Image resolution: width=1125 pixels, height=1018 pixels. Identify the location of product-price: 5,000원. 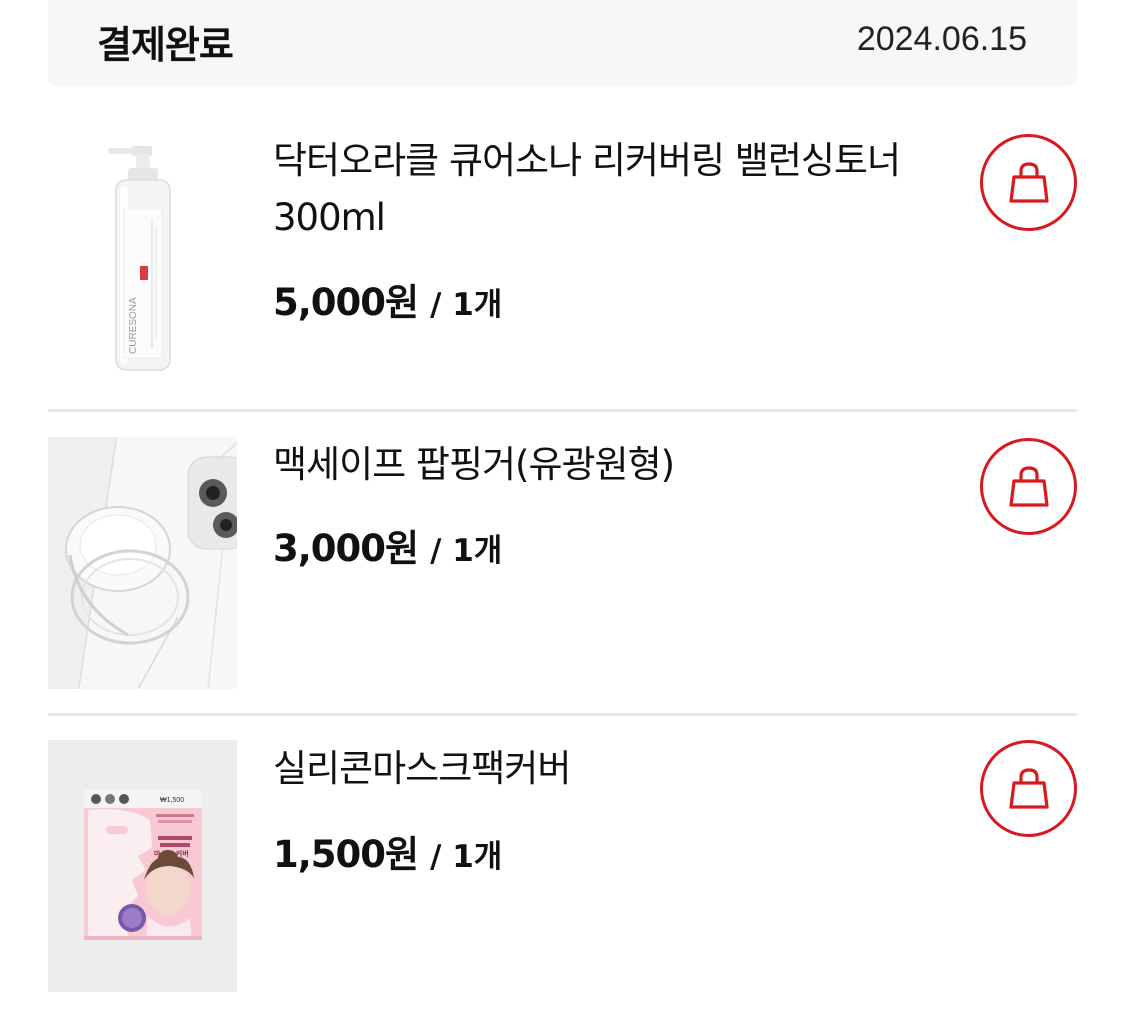
(346, 302).